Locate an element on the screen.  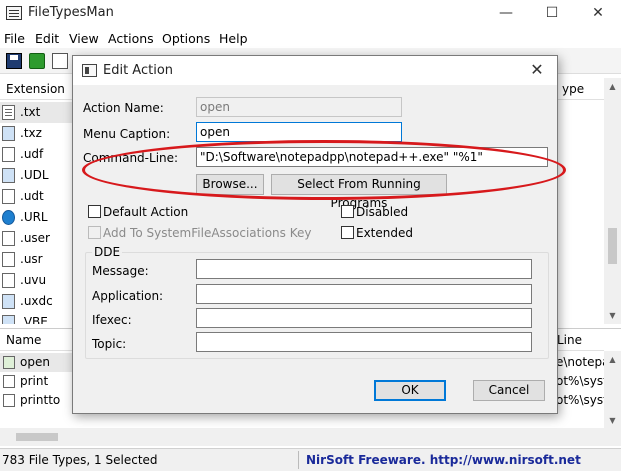
select-running-programs-button: Select From Running Programs is located at coordinates (359, 192).